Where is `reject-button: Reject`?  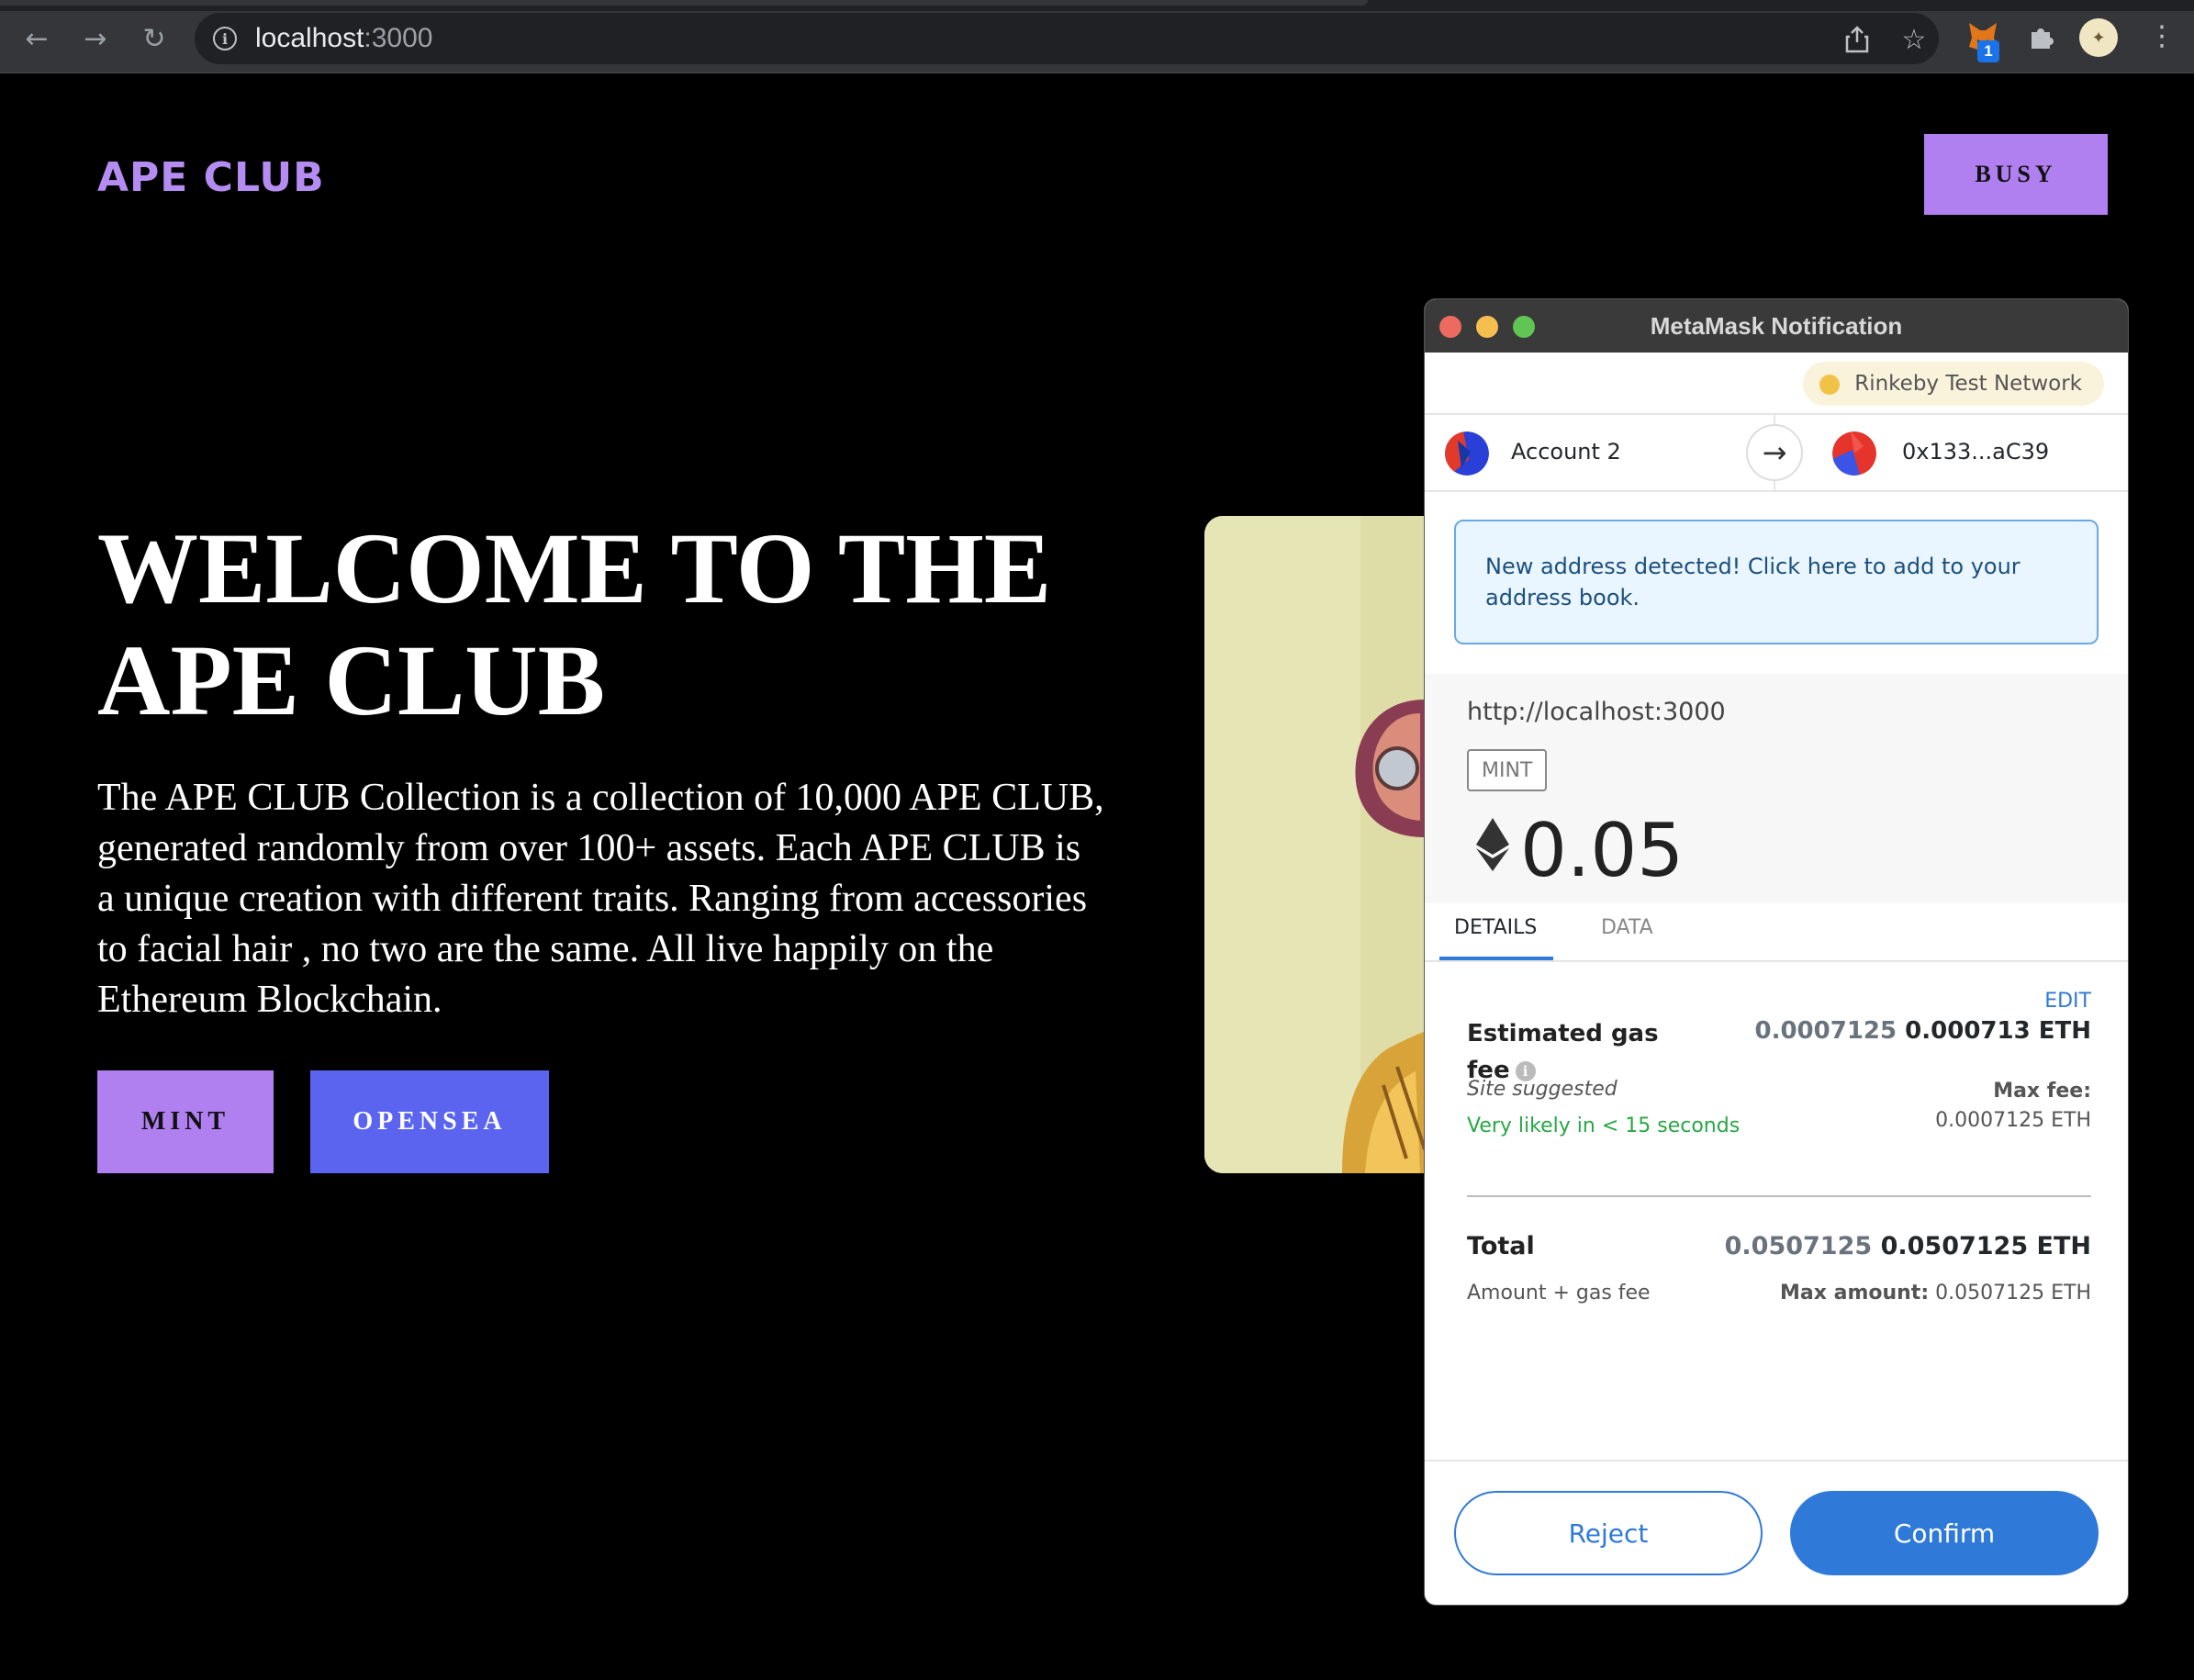 reject-button: Reject is located at coordinates (1609, 1533).